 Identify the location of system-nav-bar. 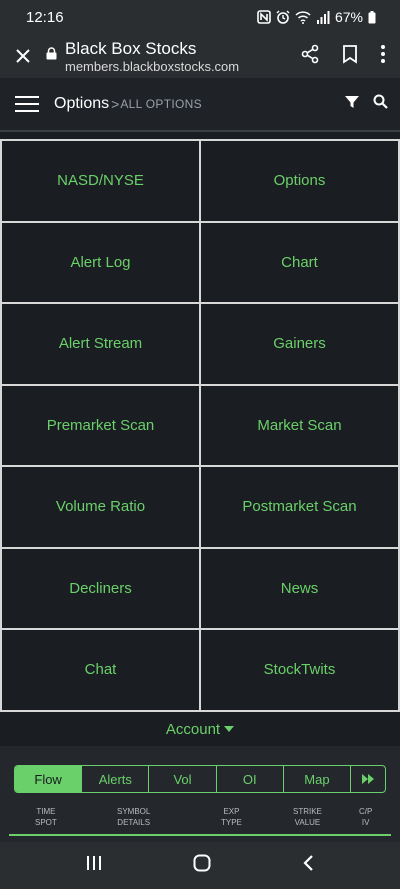
(200, 865).